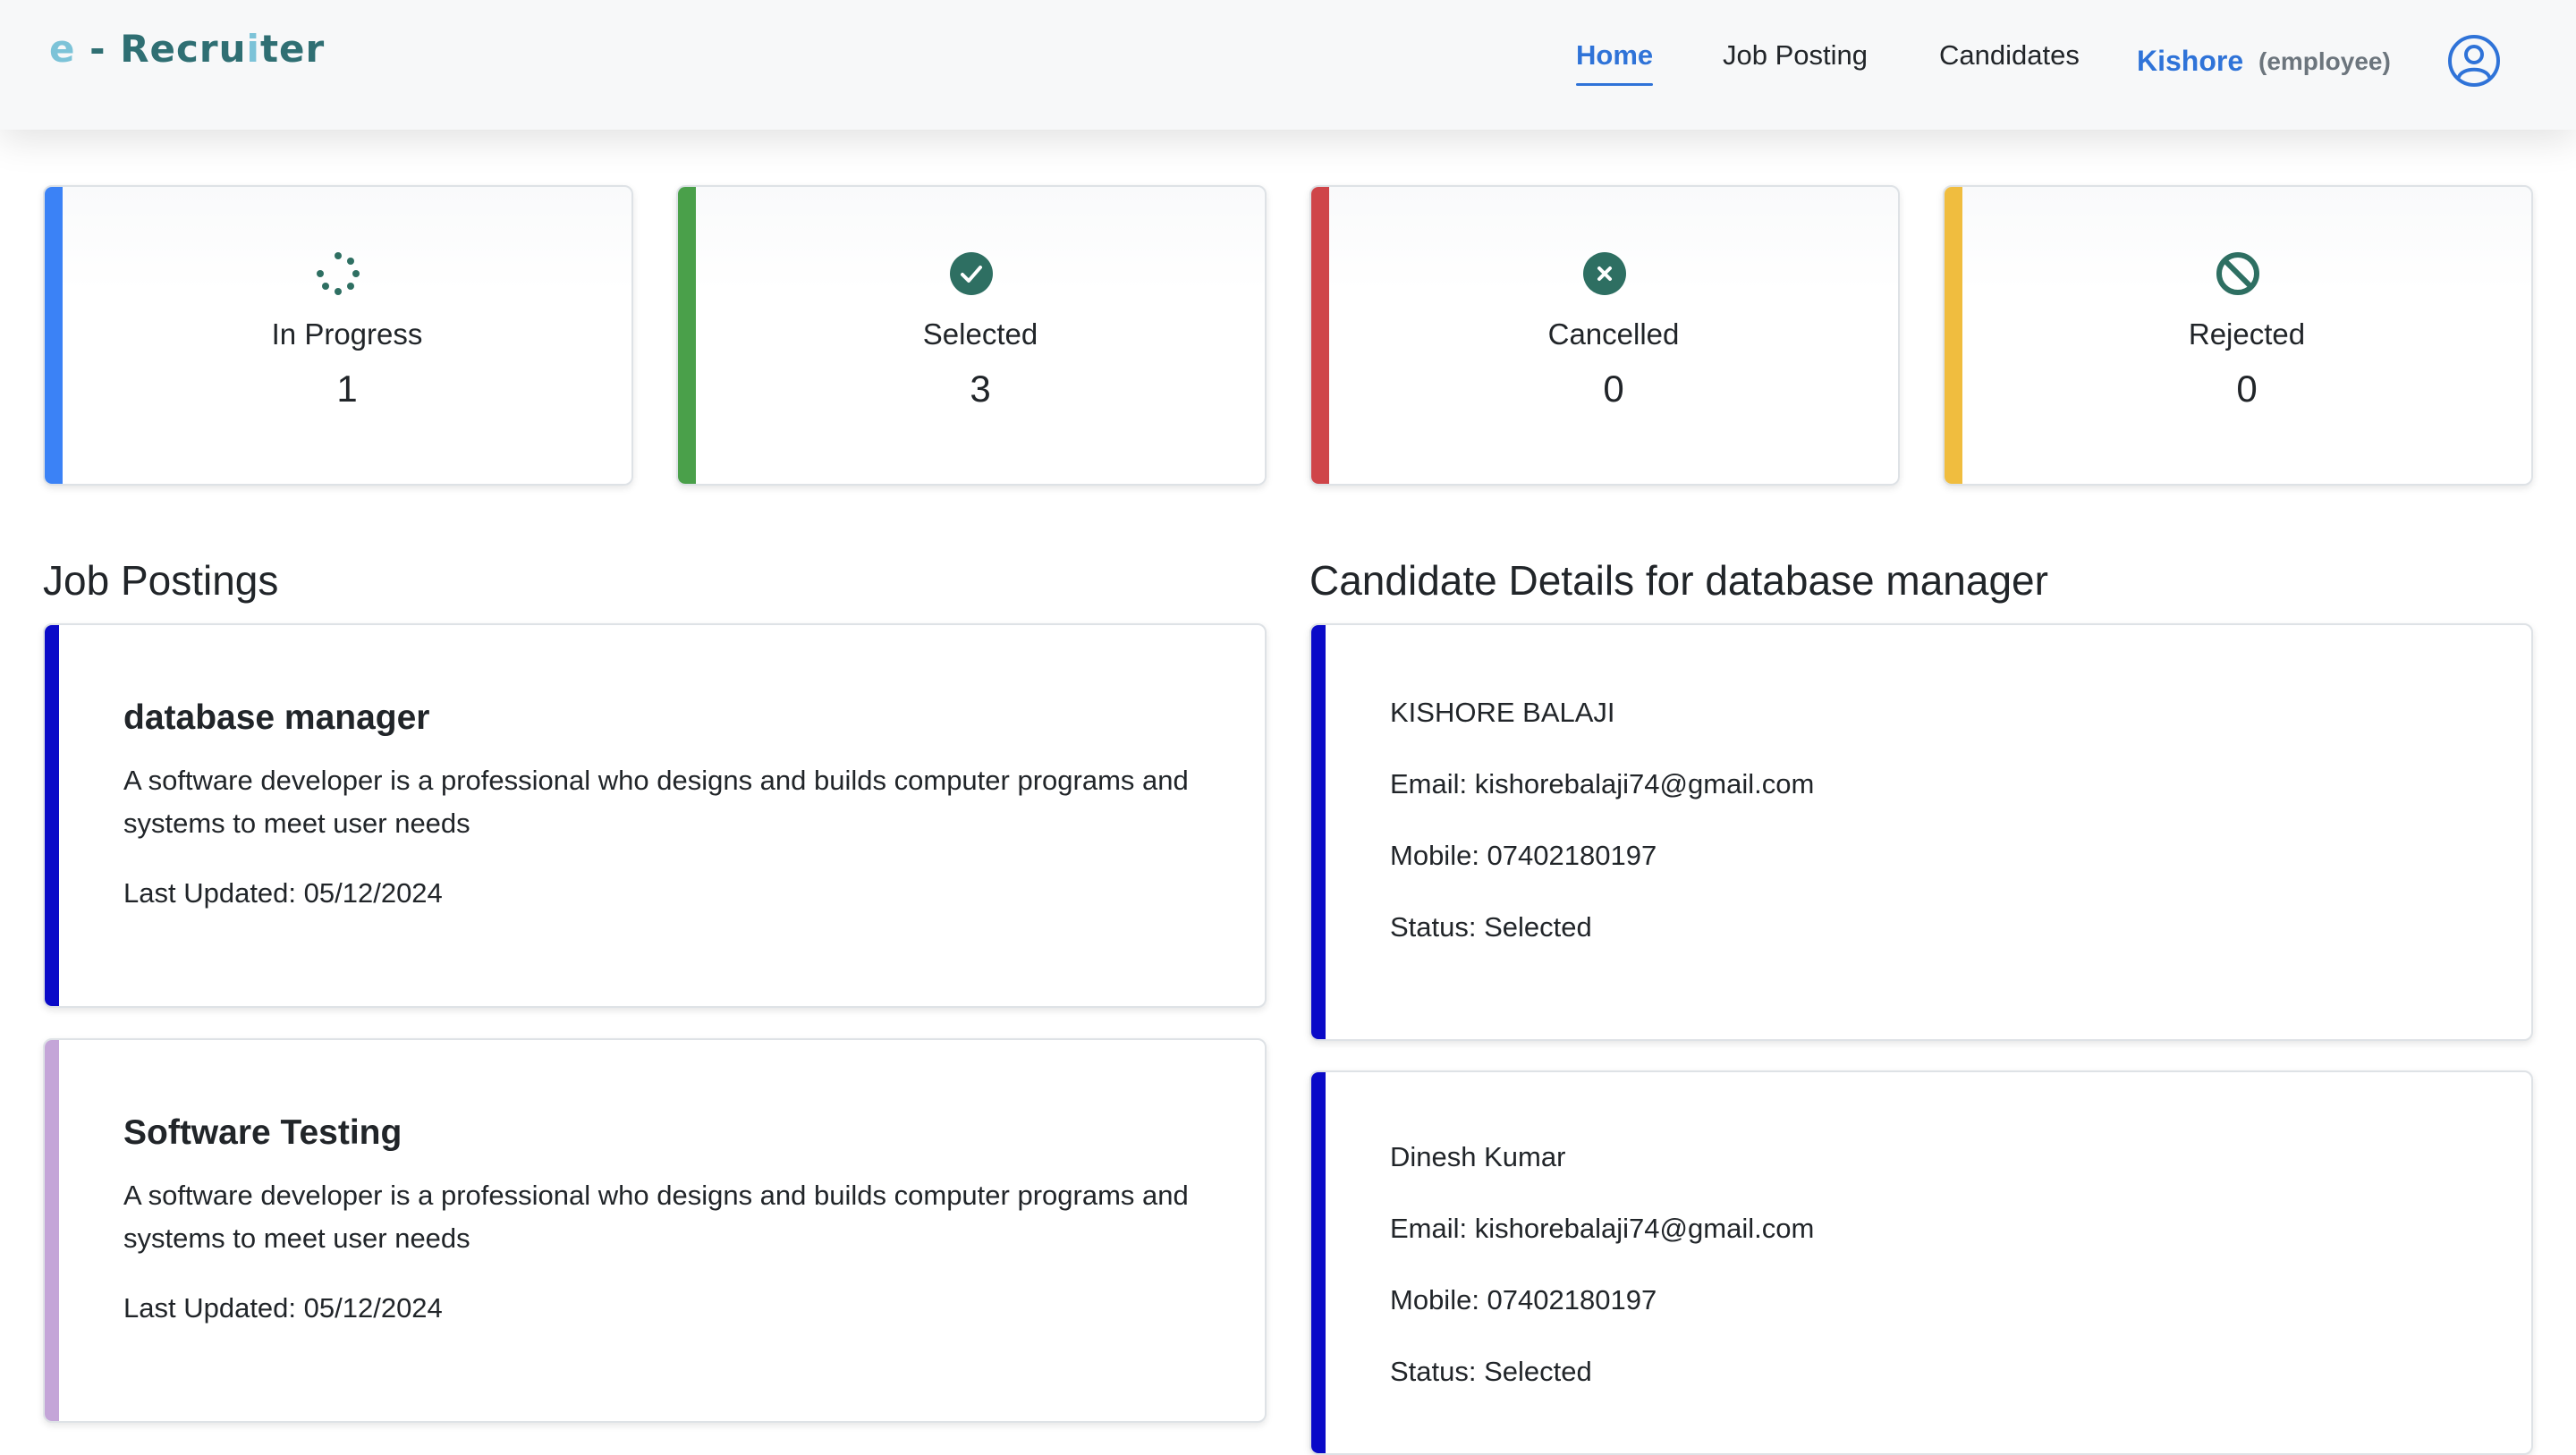 This screenshot has height=1455, width=2576. What do you see at coordinates (1615, 62) in the screenshot?
I see `nav-home-link: Home` at bounding box center [1615, 62].